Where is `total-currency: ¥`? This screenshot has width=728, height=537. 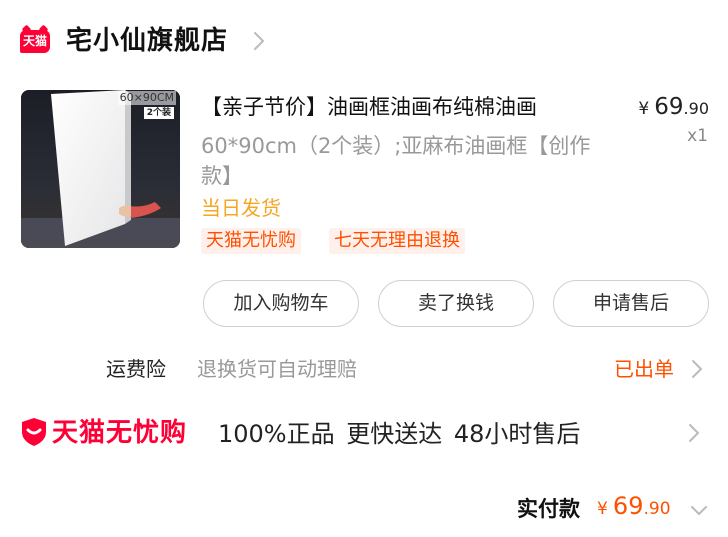 total-currency: ¥ is located at coordinates (602, 509).